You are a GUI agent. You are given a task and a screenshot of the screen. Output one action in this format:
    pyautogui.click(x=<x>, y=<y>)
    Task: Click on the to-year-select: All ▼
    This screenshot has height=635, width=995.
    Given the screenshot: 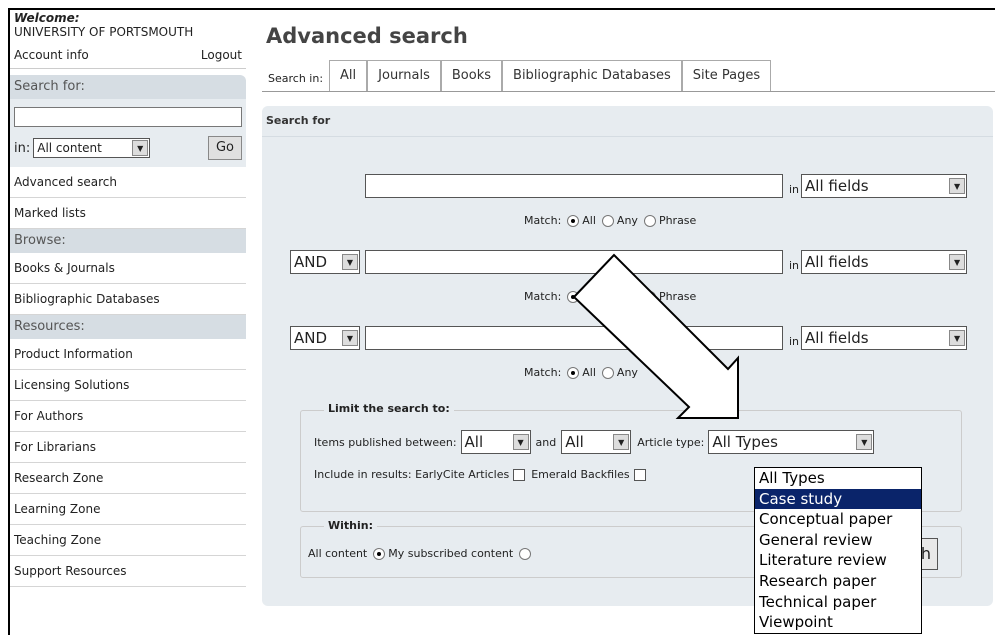 What is the action you would take?
    pyautogui.click(x=596, y=442)
    